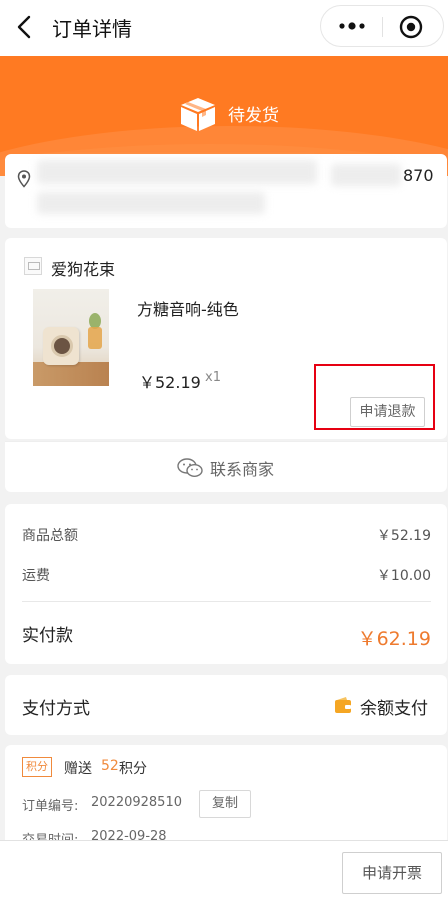 The height and width of the screenshot is (901, 448). Describe the element at coordinates (92, 29) in the screenshot. I see `page-title: 订单详情` at that location.